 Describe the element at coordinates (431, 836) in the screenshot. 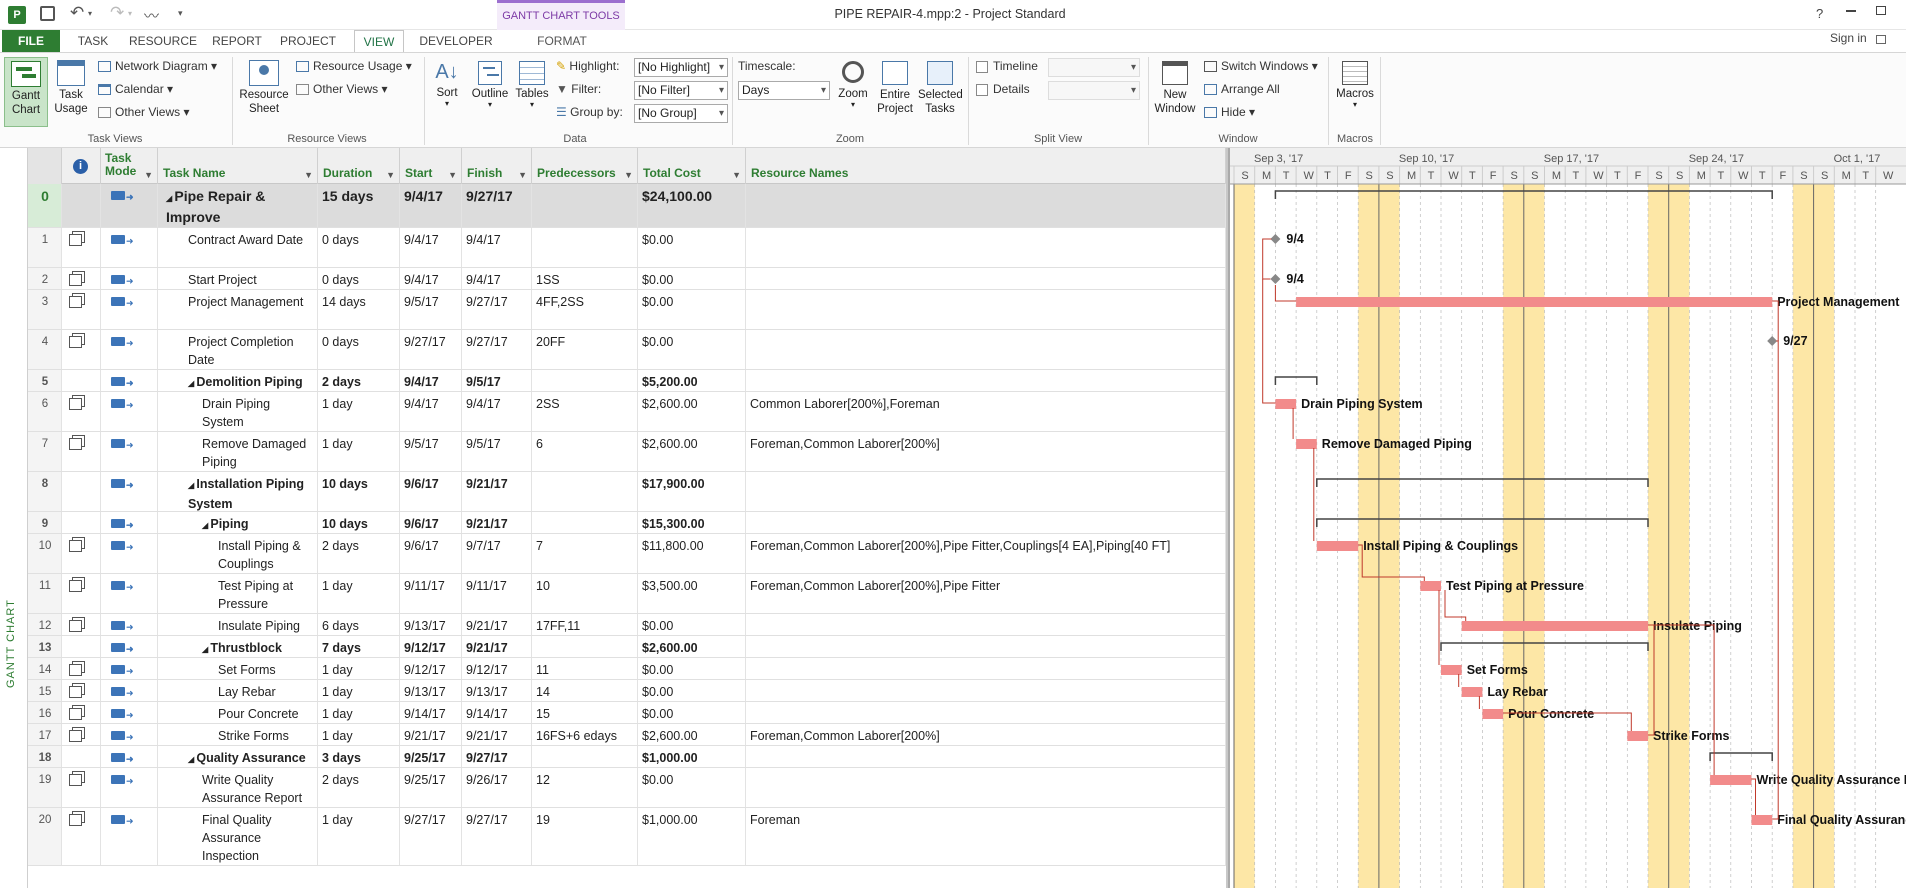

I see `start-cell: 9/27/17` at that location.